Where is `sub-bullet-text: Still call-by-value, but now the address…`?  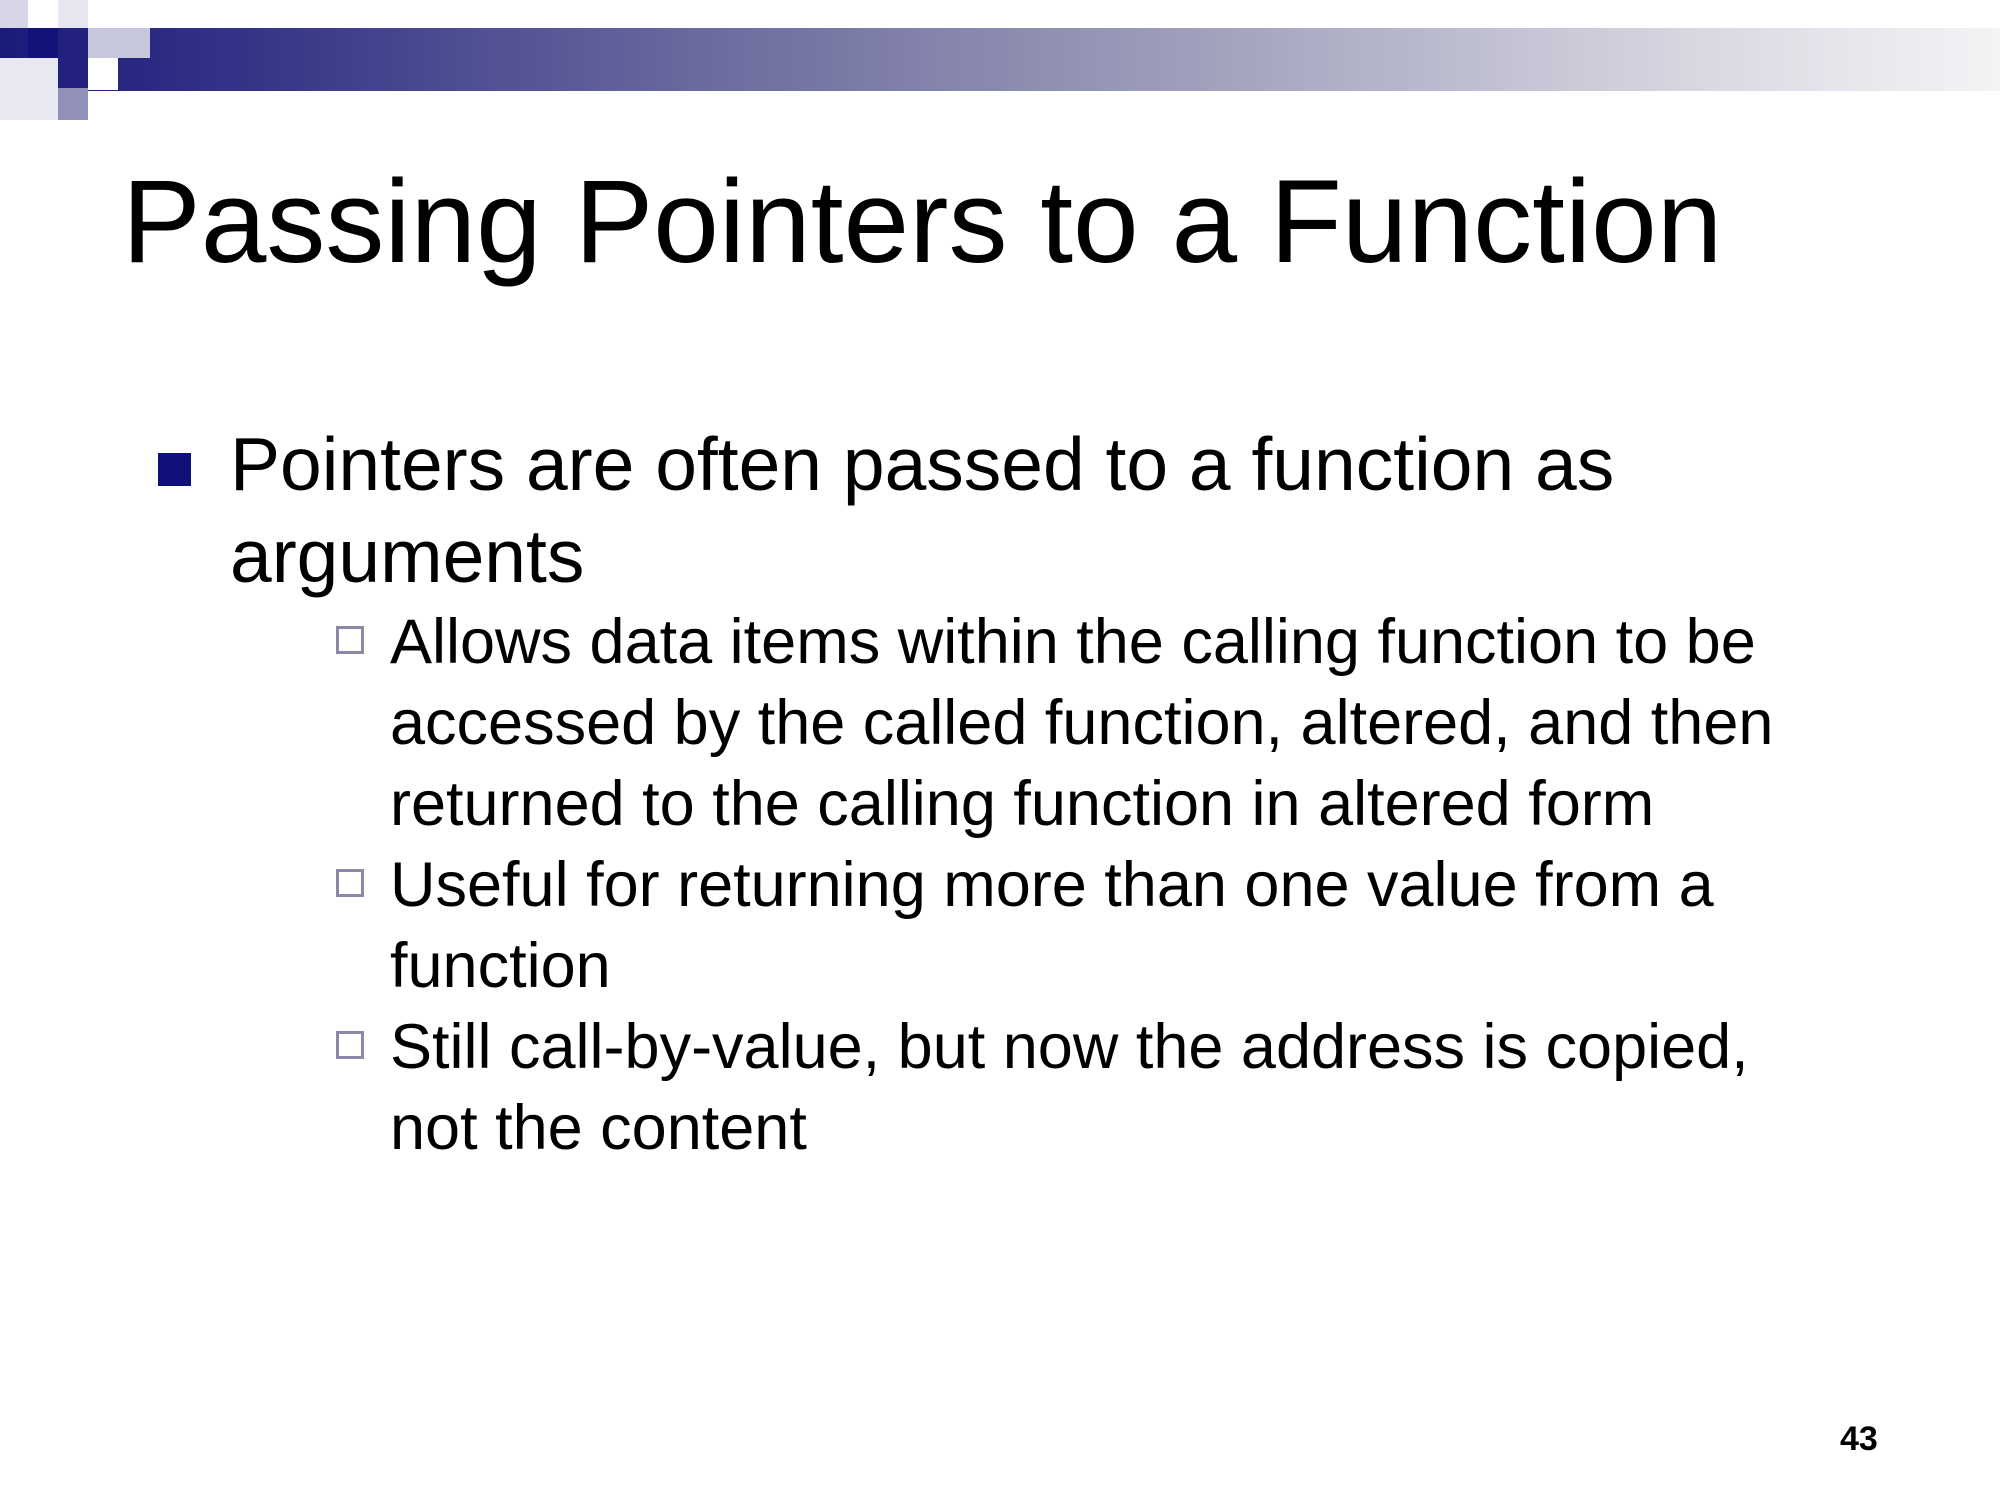 sub-bullet-text: Still call-by-value, but now the address… is located at coordinates (1069, 1087).